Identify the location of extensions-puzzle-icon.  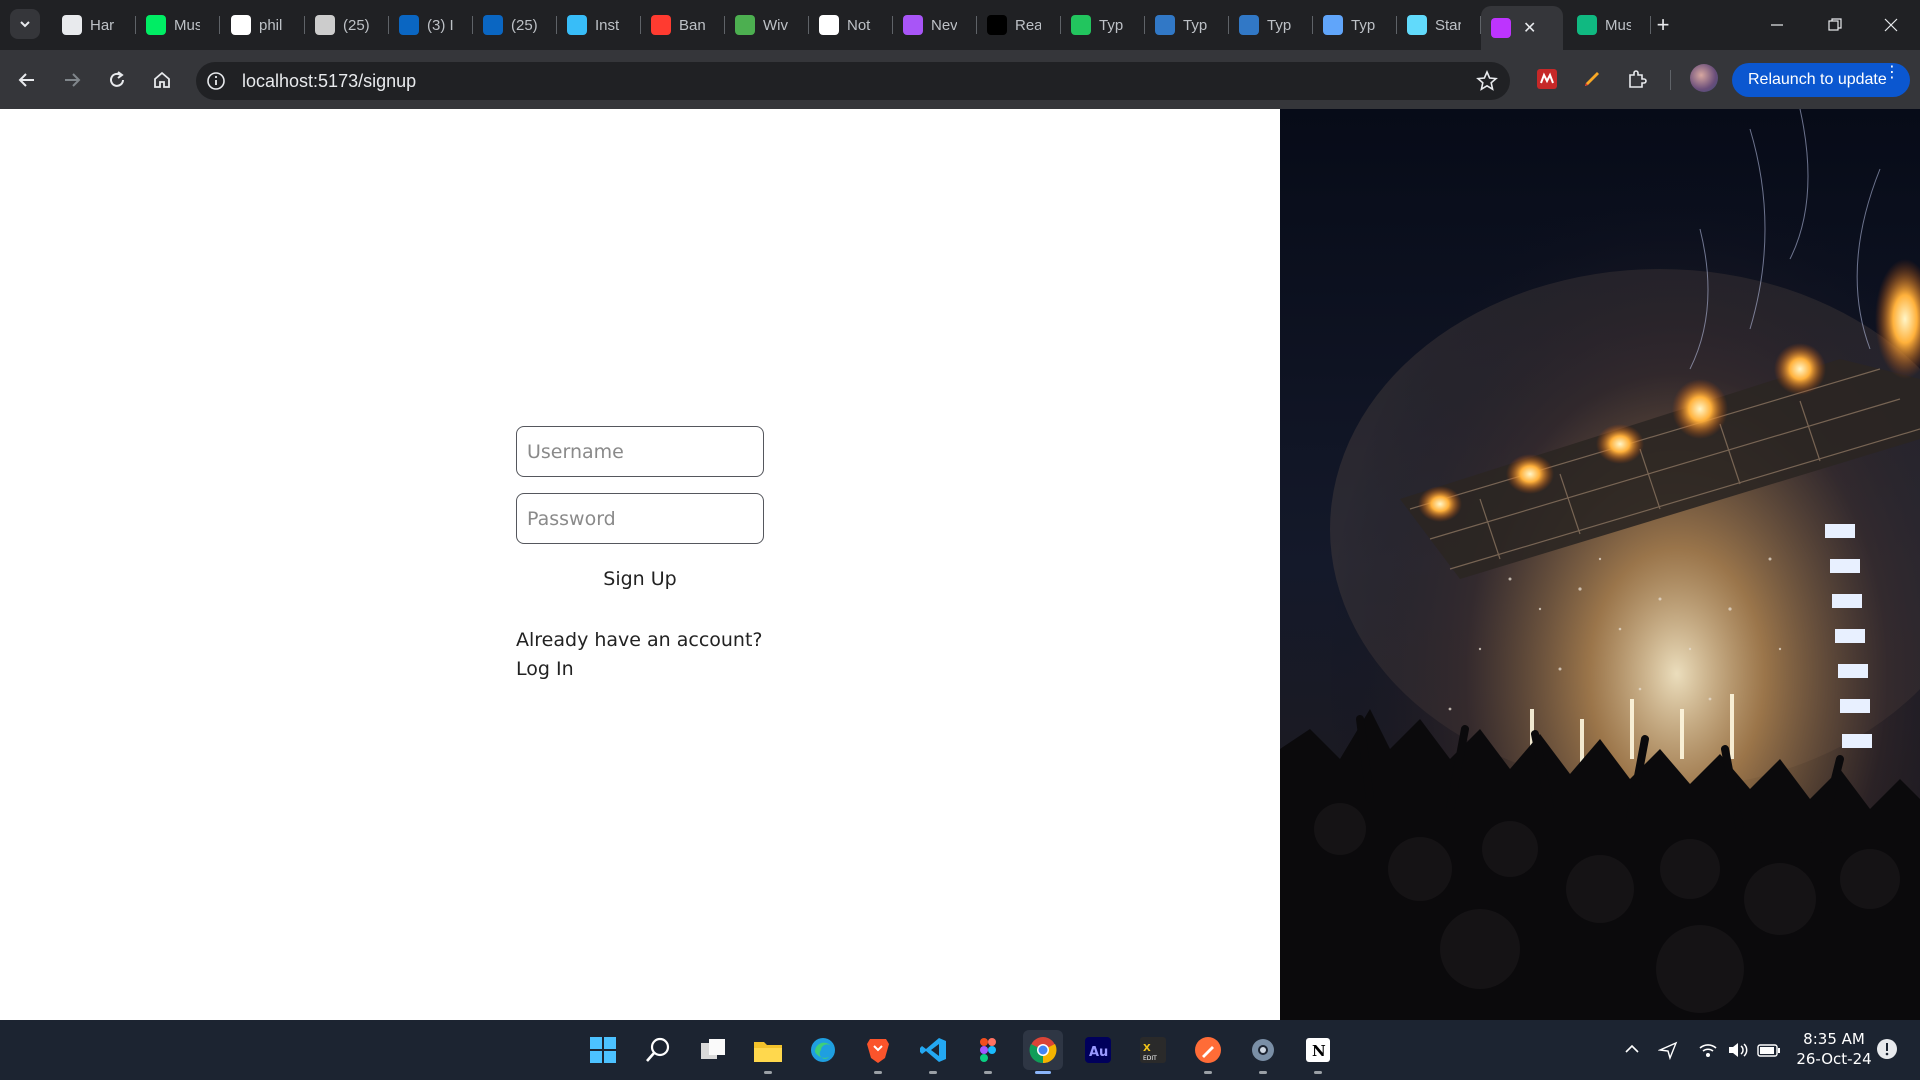
(1637, 79).